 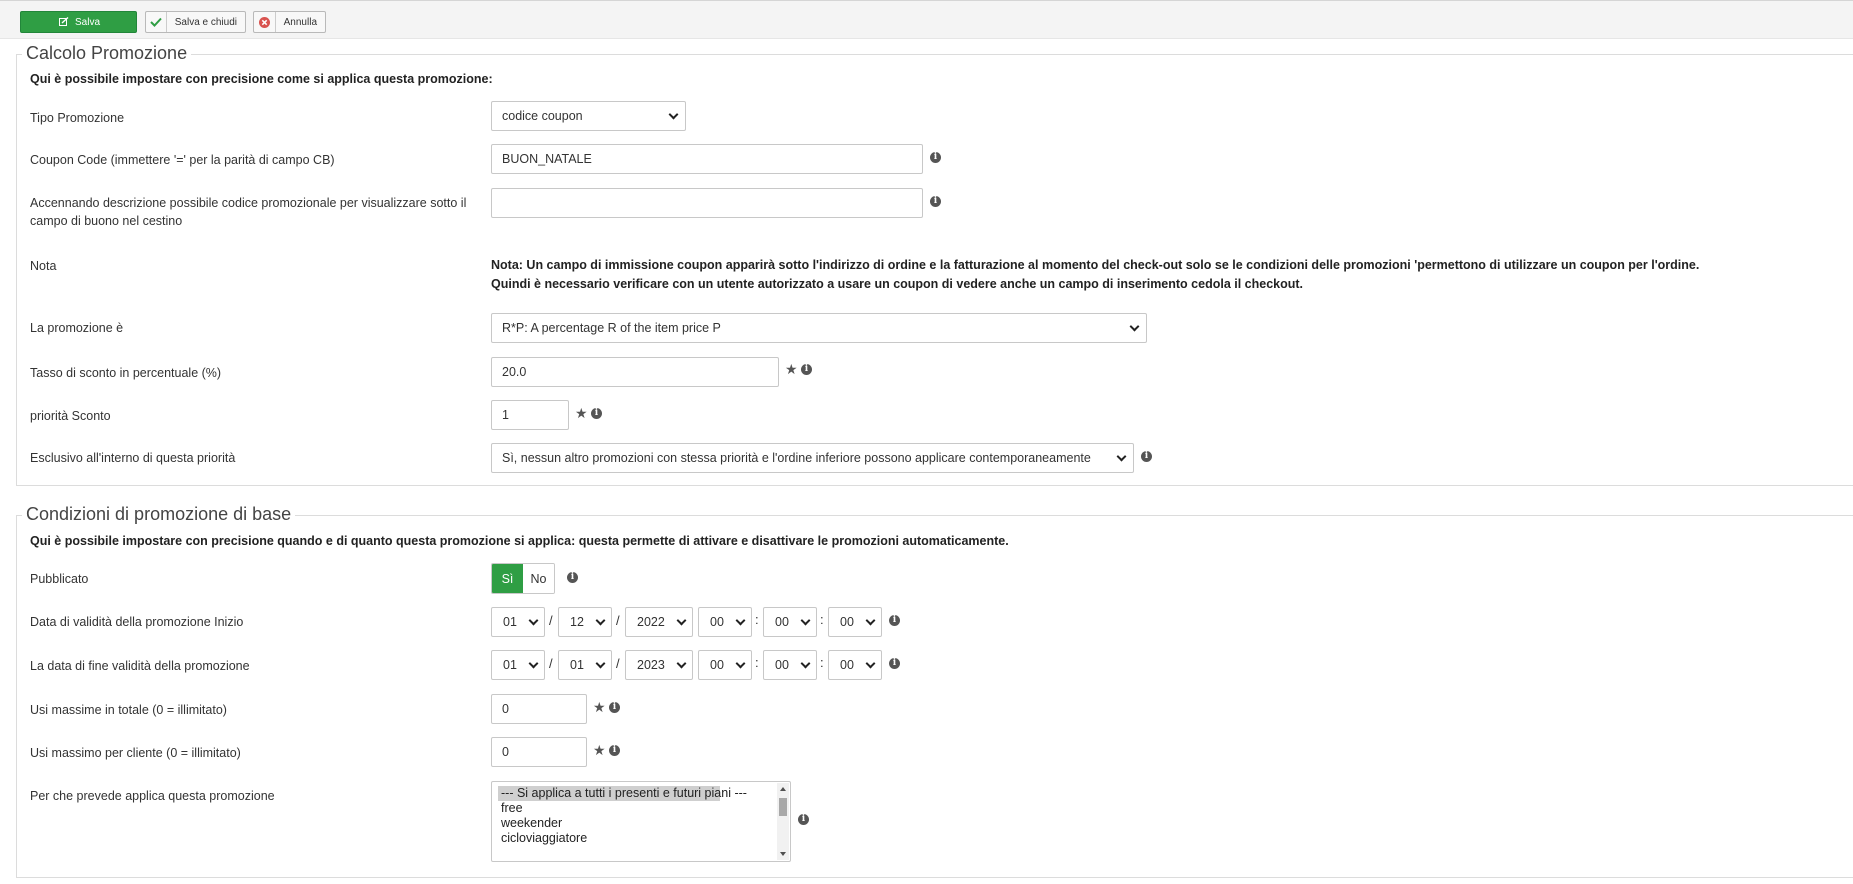 I want to click on tipo-select: codice coupon, so click(x=588, y=116).